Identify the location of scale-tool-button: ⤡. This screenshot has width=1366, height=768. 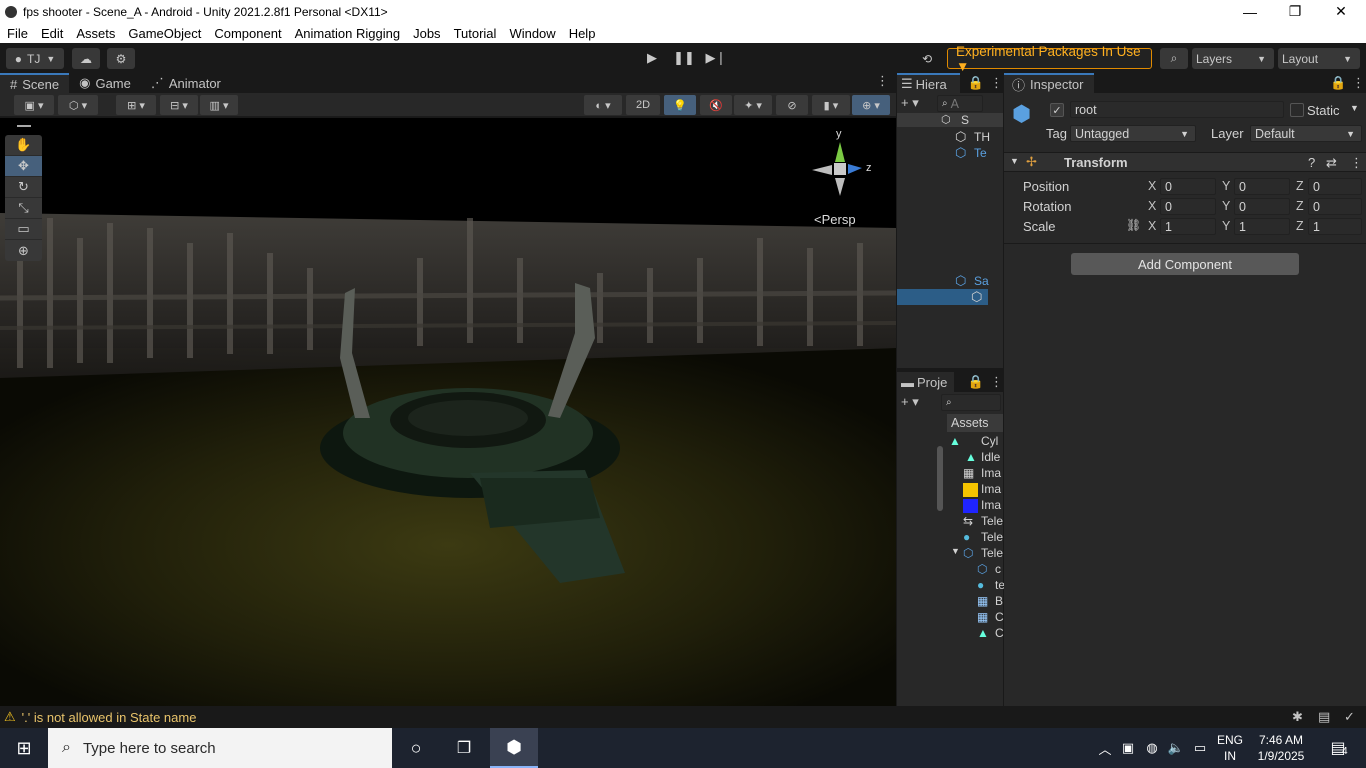
(23, 208).